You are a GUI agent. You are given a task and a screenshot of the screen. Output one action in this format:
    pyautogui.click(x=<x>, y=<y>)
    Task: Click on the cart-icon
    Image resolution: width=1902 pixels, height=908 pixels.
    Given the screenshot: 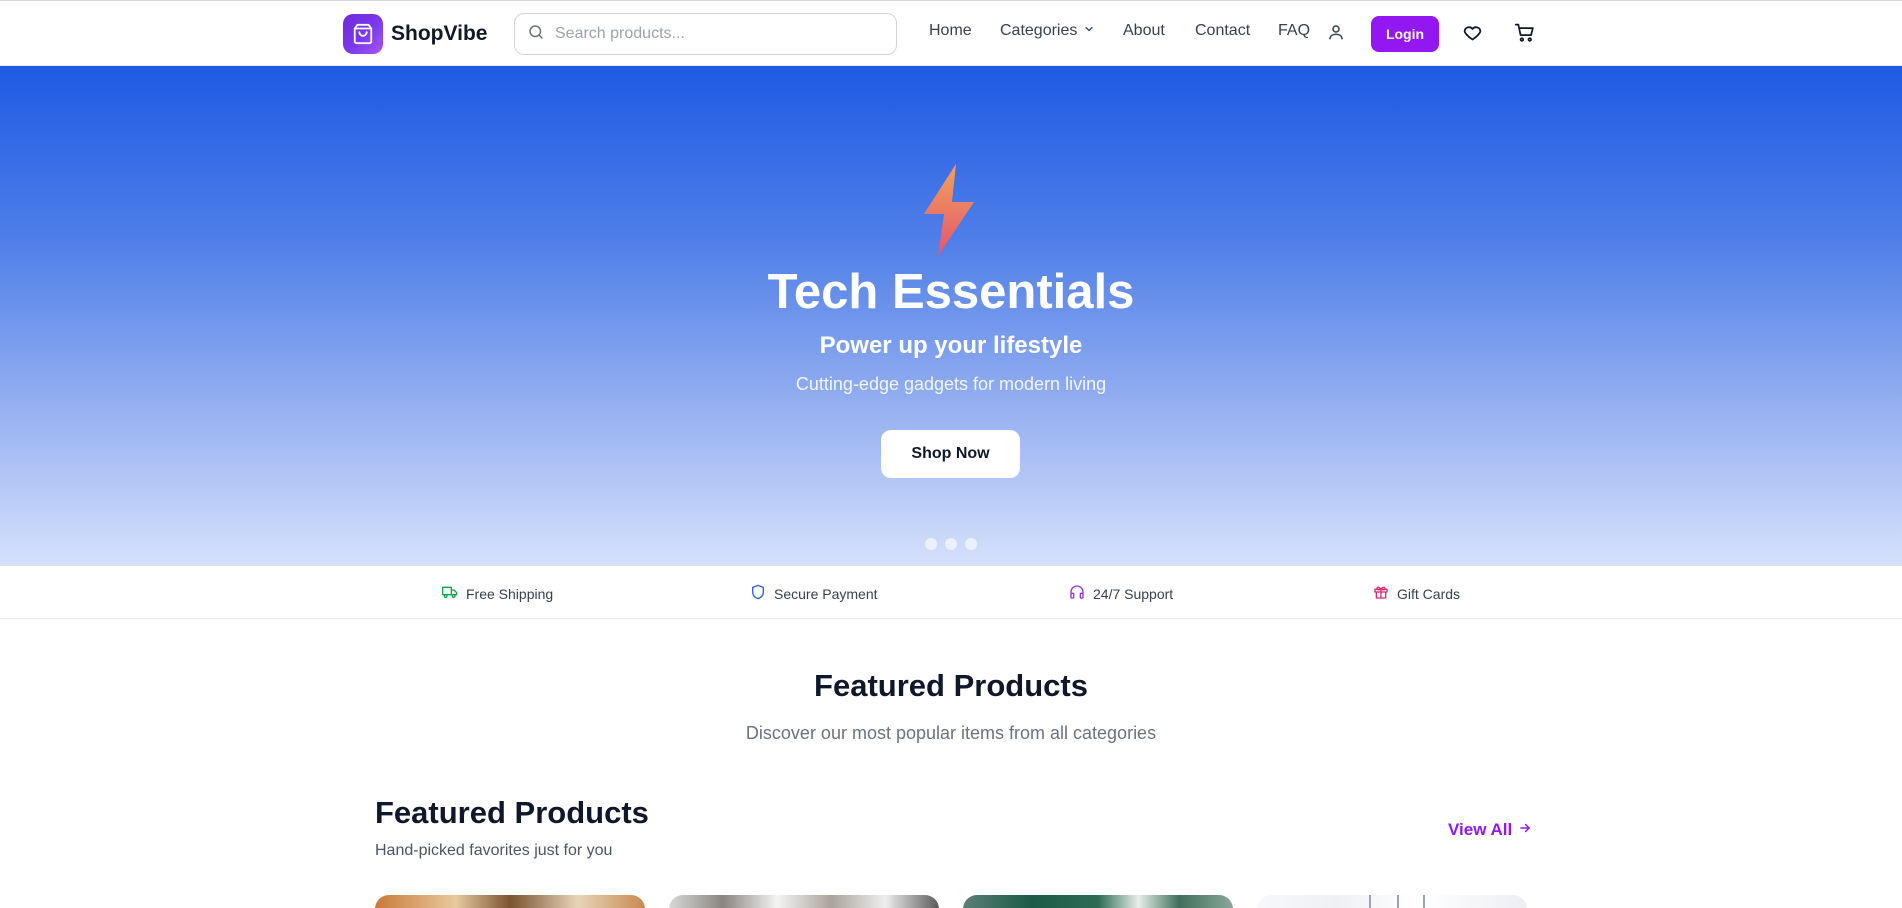 What is the action you would take?
    pyautogui.click(x=1524, y=32)
    